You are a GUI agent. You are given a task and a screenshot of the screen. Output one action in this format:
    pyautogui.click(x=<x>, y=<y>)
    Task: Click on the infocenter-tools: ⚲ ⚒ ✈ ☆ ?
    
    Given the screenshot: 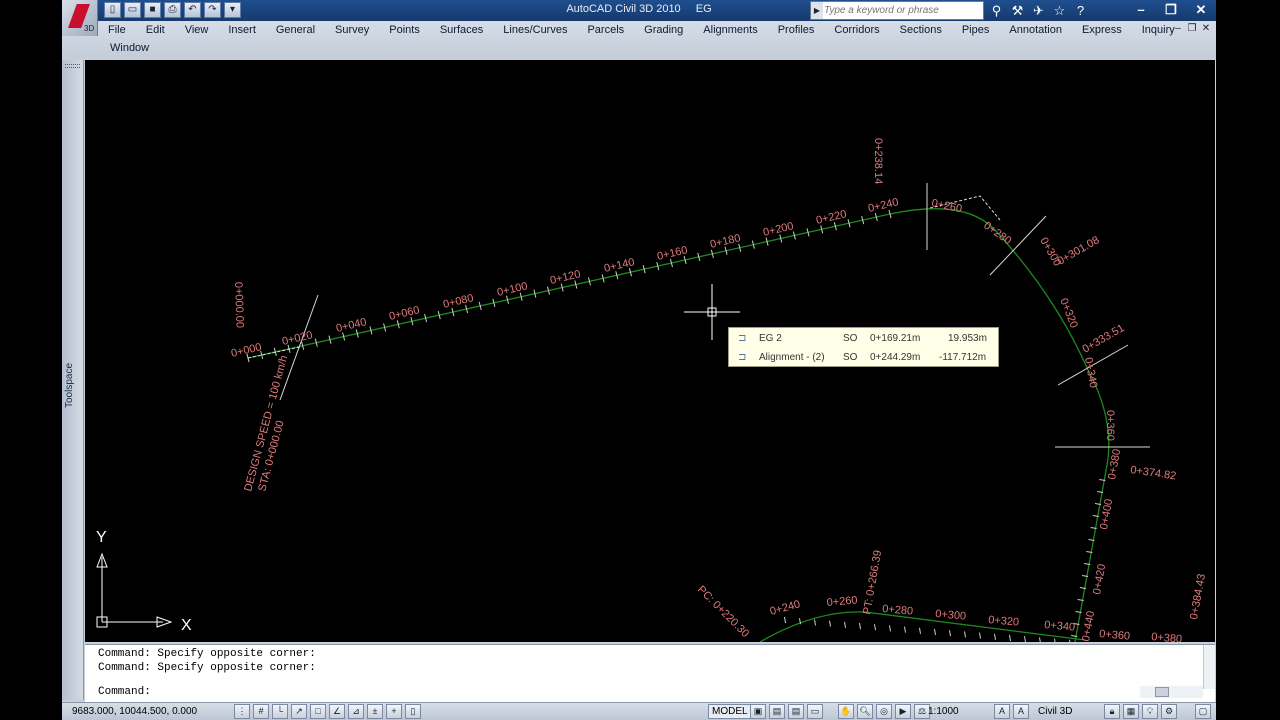 What is the action you would take?
    pyautogui.click(x=1038, y=10)
    